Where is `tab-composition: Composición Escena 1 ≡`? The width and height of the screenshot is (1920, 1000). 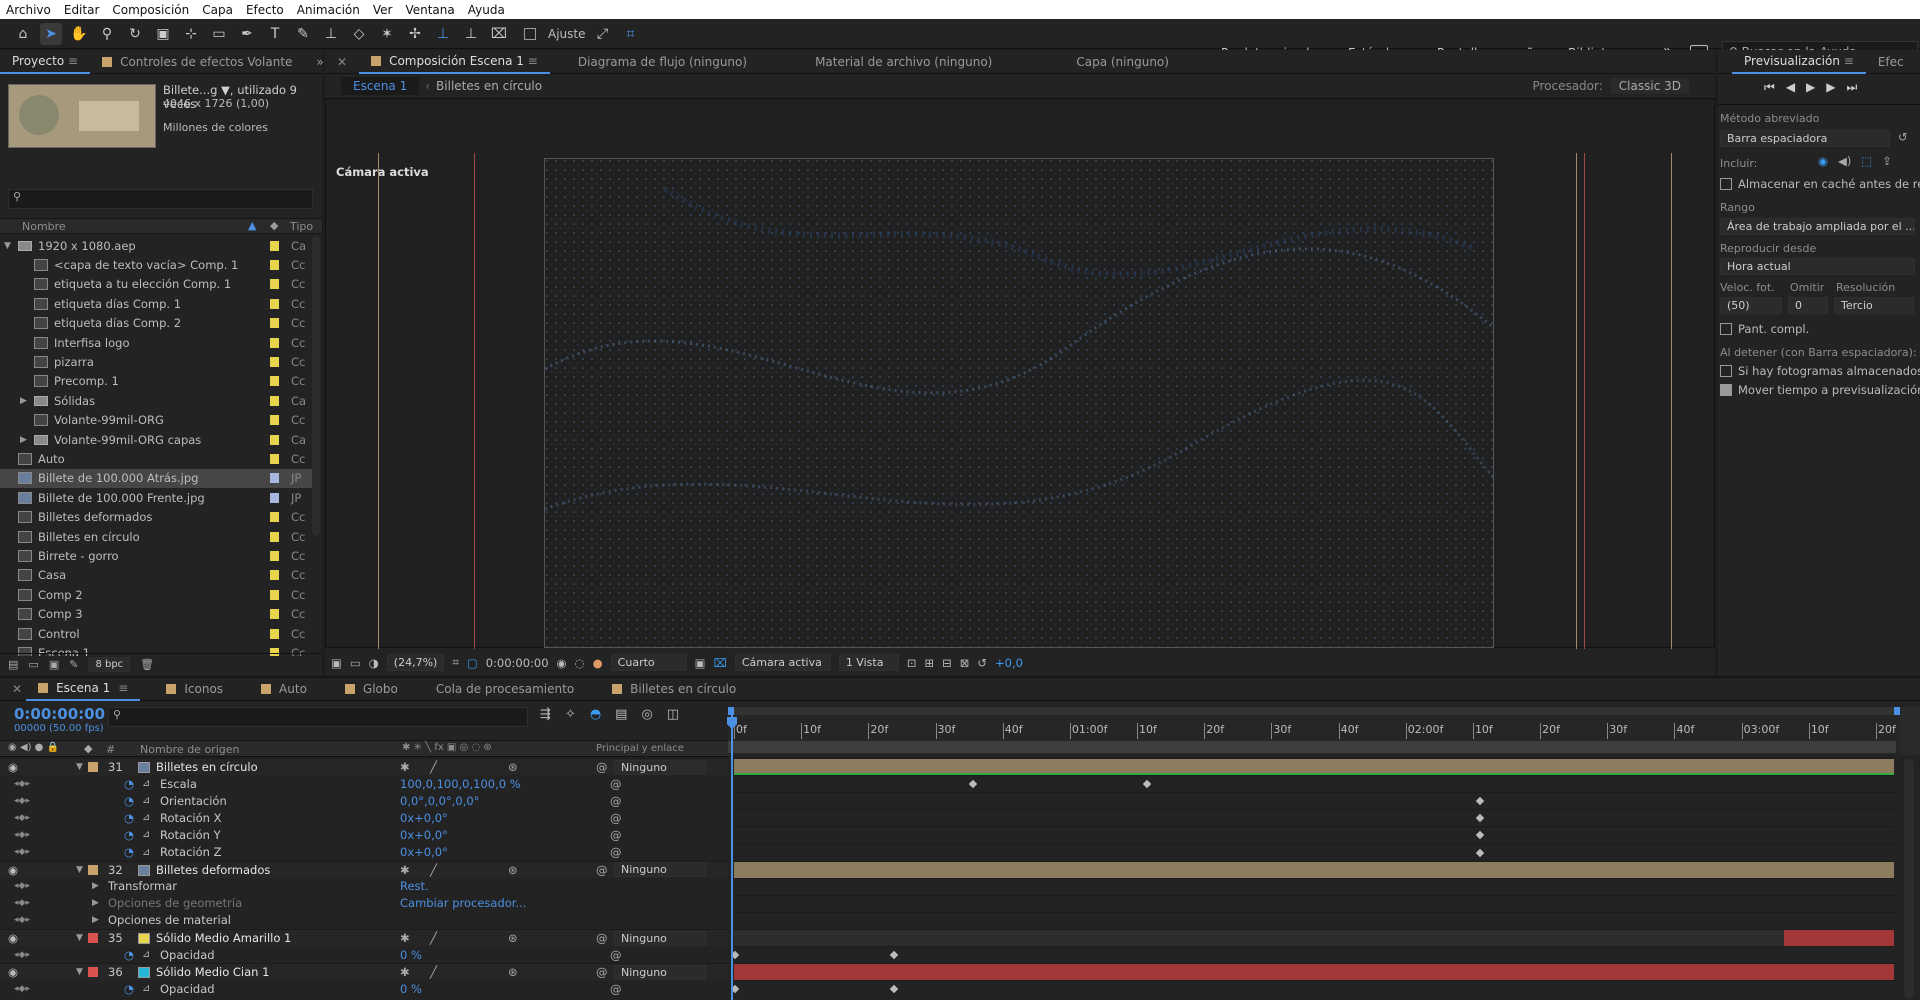
tab-composition: Composición Escena 1 ≡ is located at coordinates (454, 62).